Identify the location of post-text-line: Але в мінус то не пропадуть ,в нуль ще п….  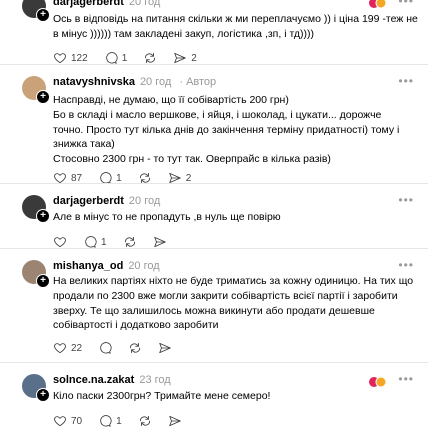
(167, 217).